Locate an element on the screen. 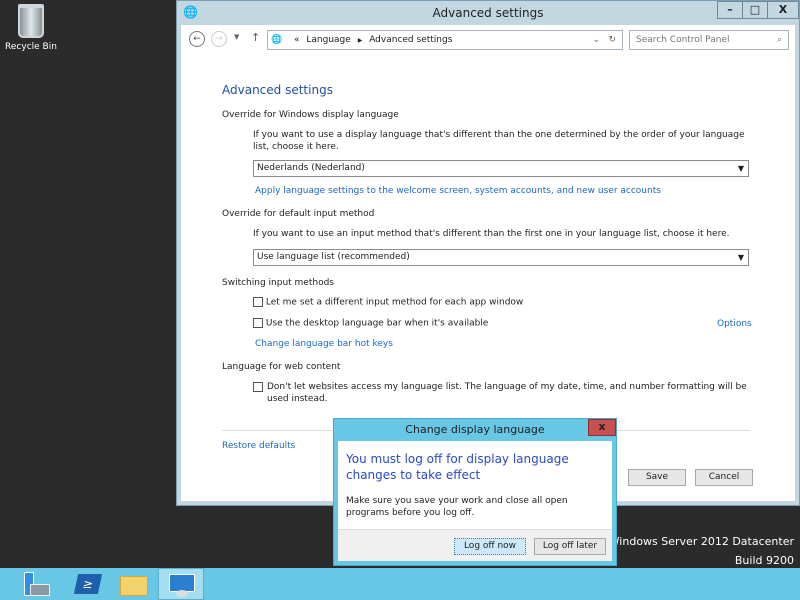  globe-icon: 🌐 is located at coordinates (277, 40).